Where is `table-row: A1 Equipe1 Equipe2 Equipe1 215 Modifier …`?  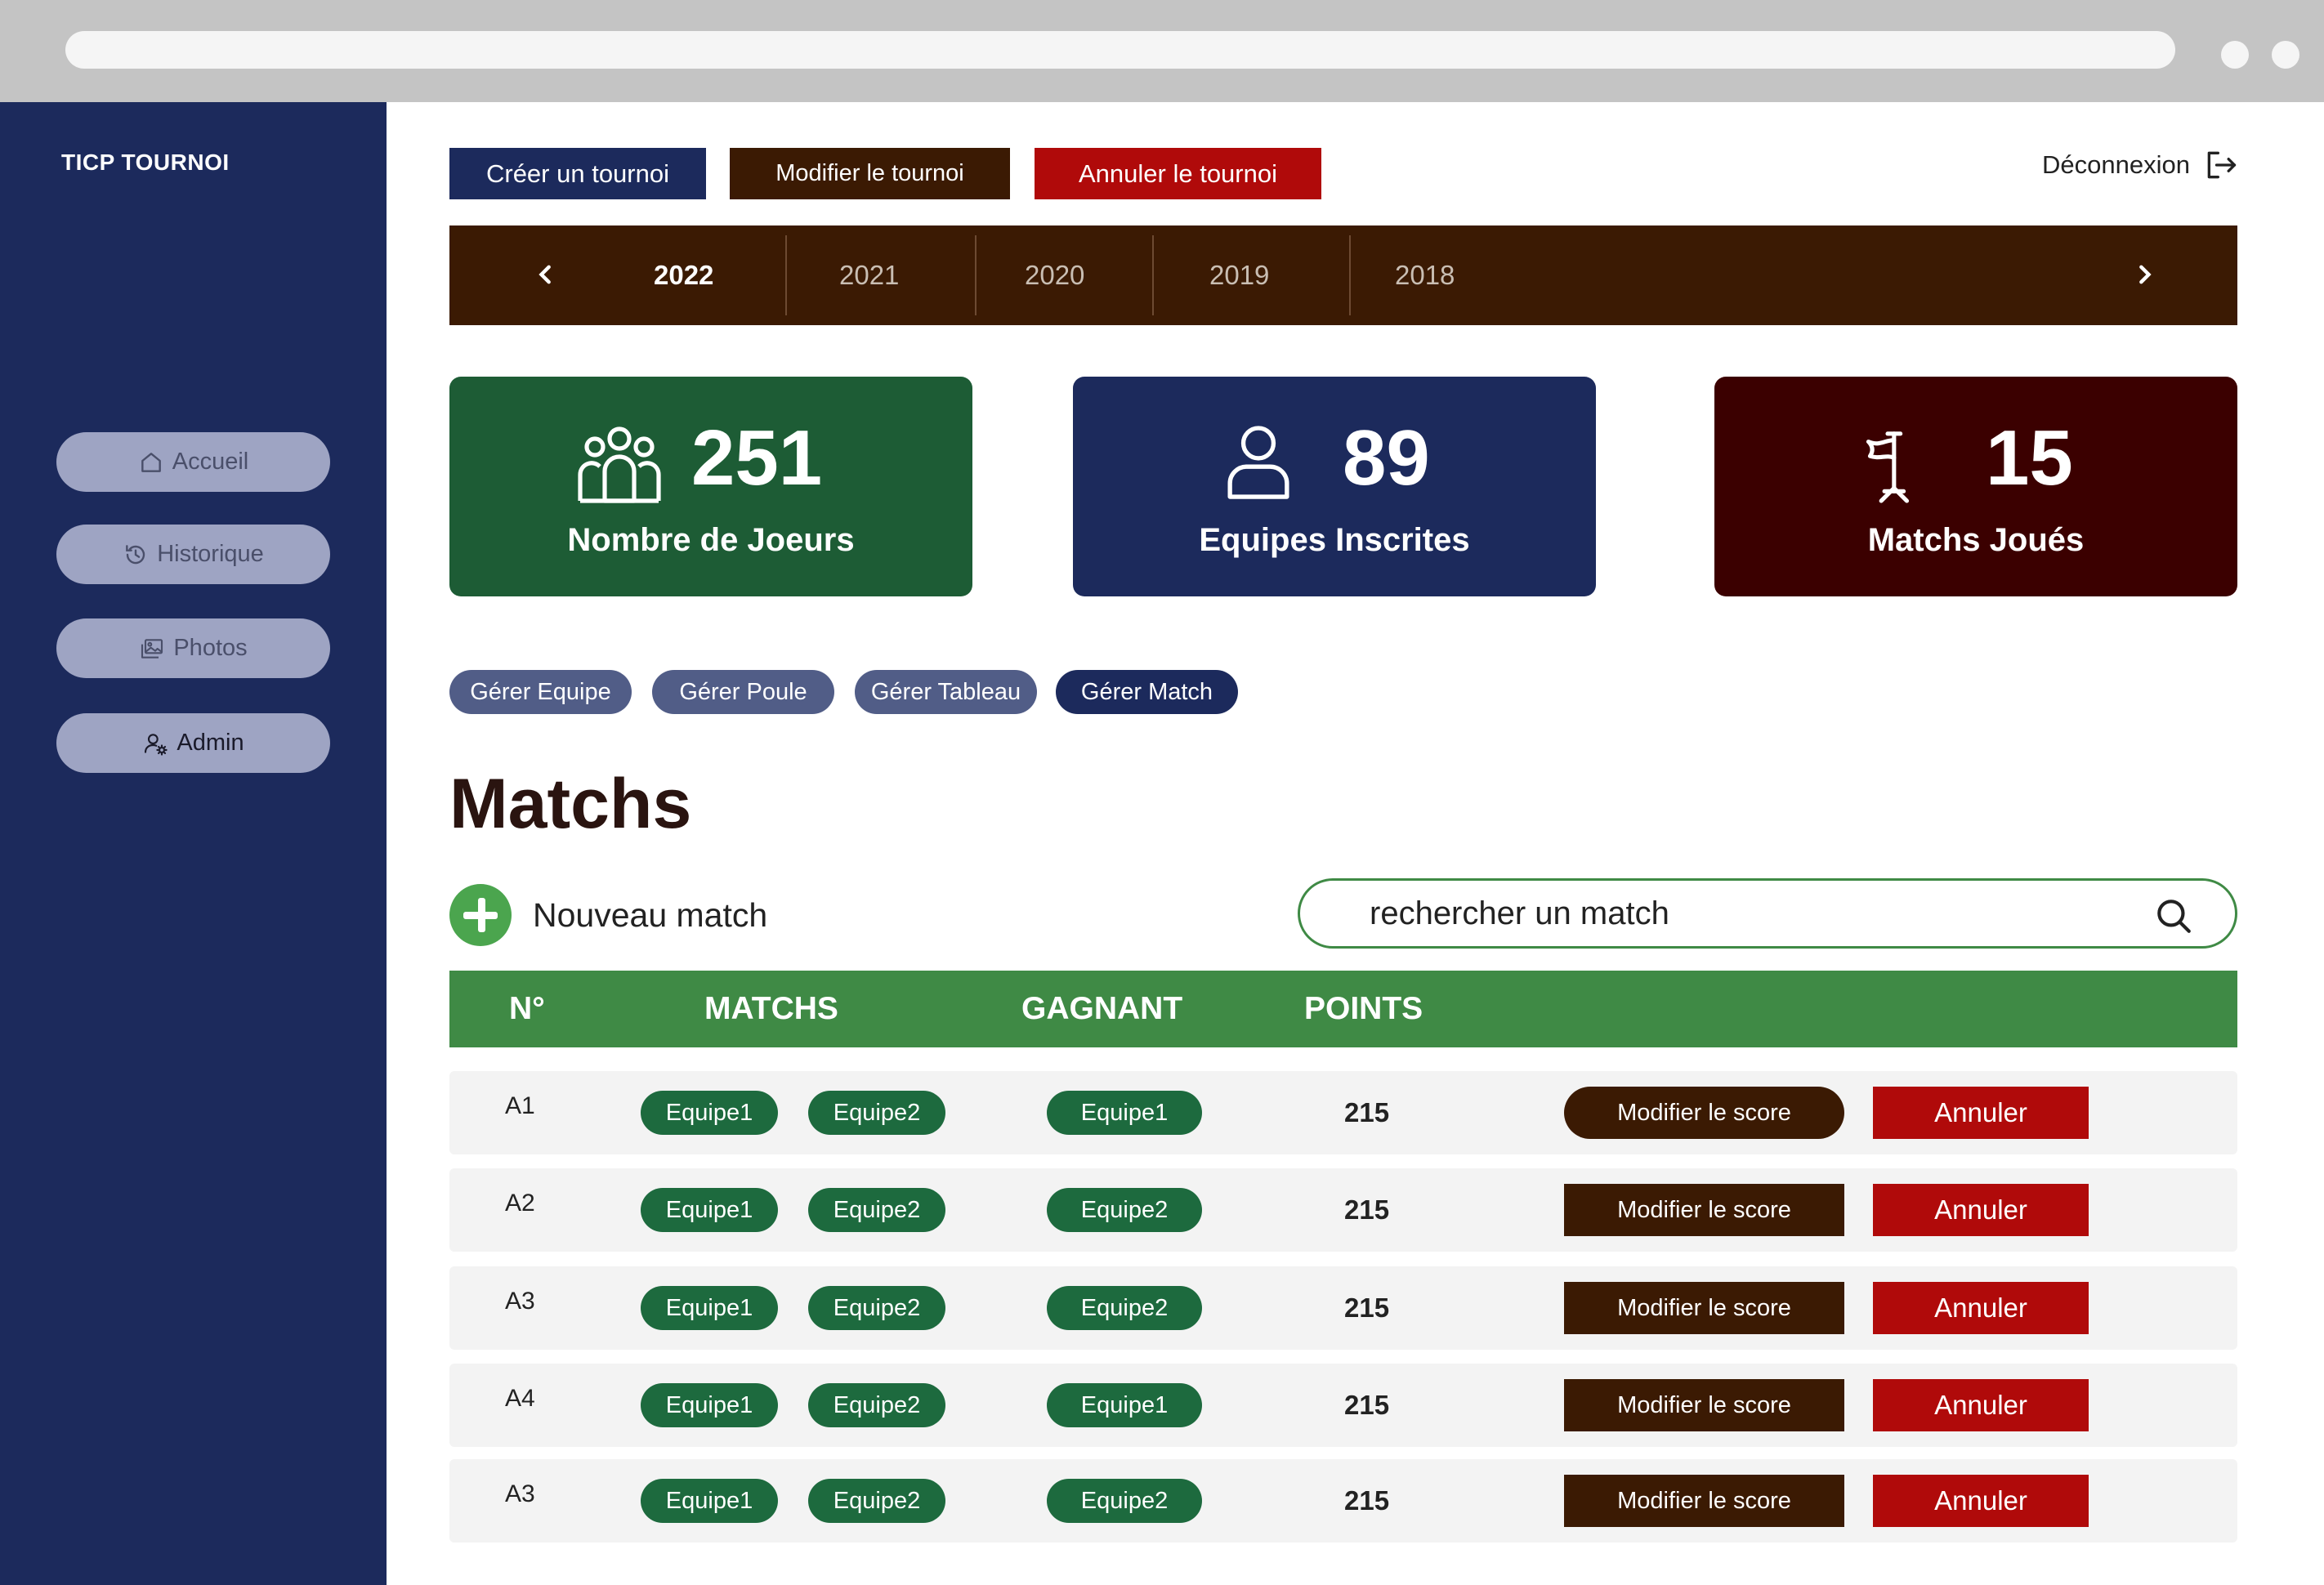
table-row: A1 Equipe1 Equipe2 Equipe1 215 Modifier … is located at coordinates (1343, 1112).